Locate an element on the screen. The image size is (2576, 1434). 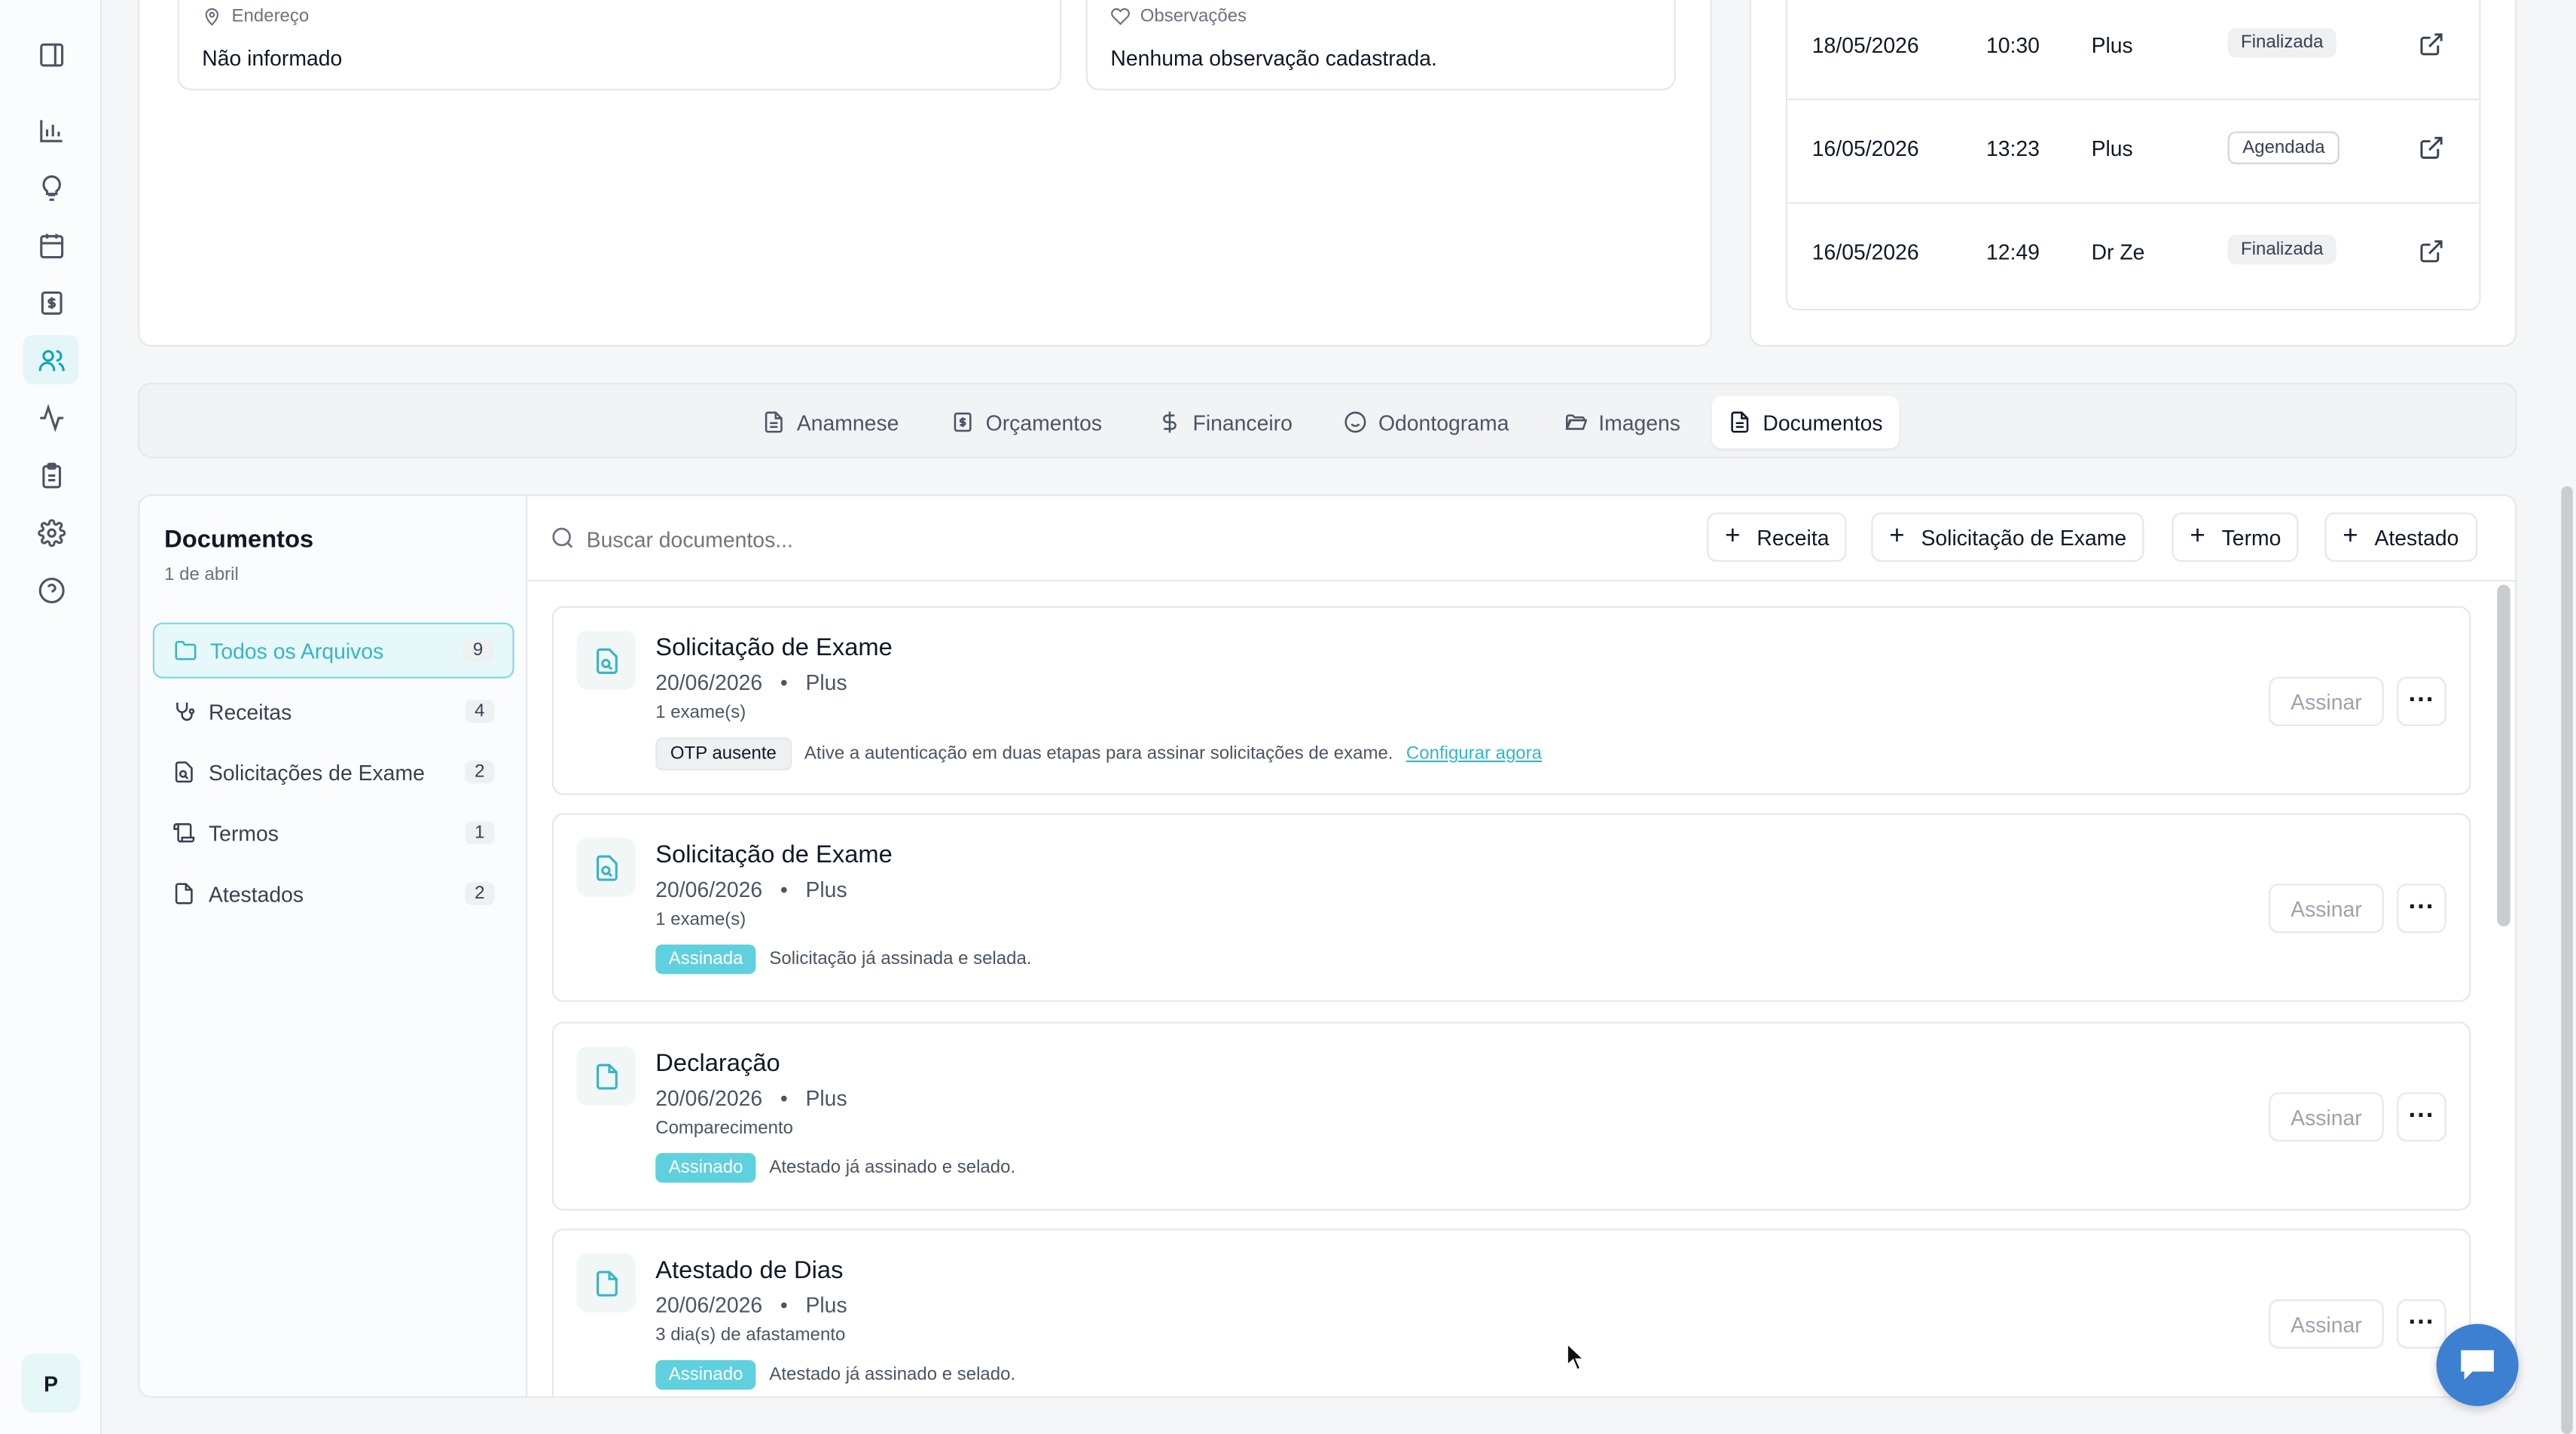
category-count: 2 is located at coordinates (480, 893).